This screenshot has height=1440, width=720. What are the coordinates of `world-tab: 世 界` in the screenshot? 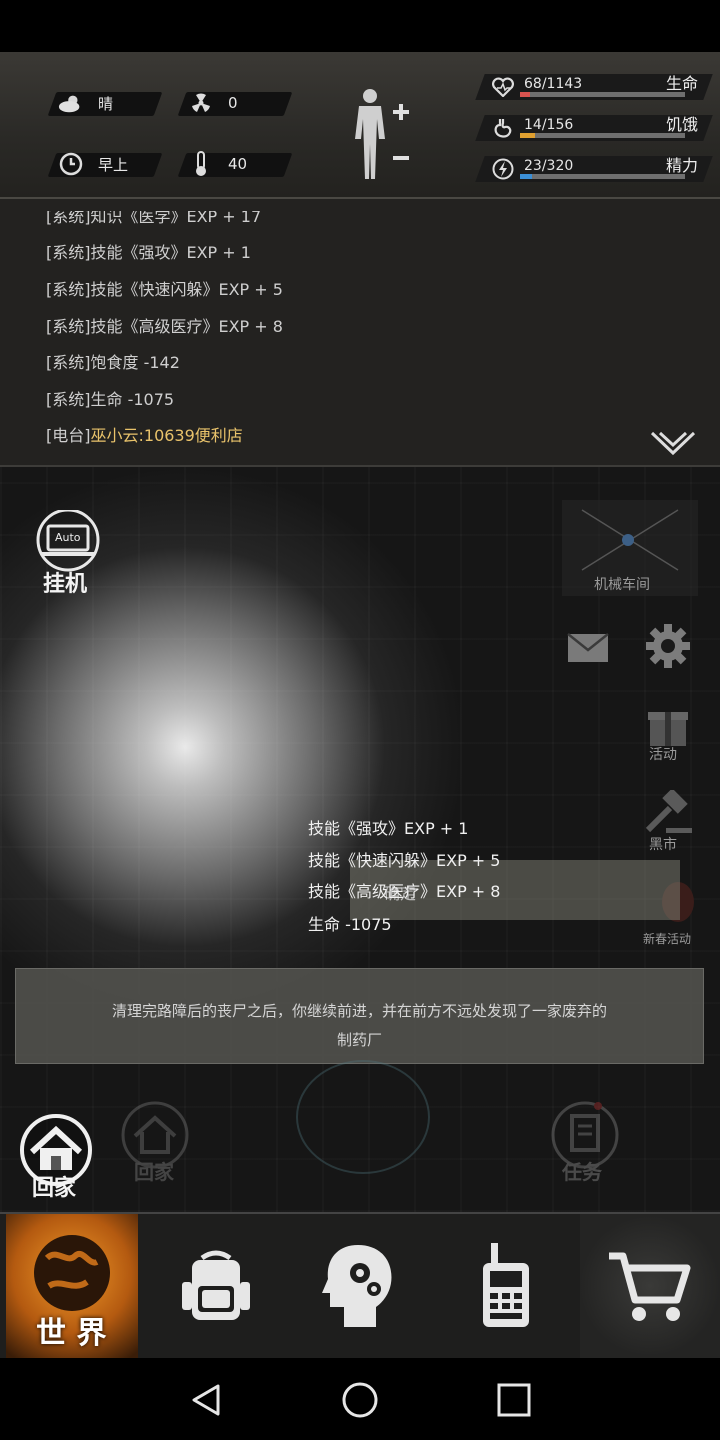 It's located at (72, 1286).